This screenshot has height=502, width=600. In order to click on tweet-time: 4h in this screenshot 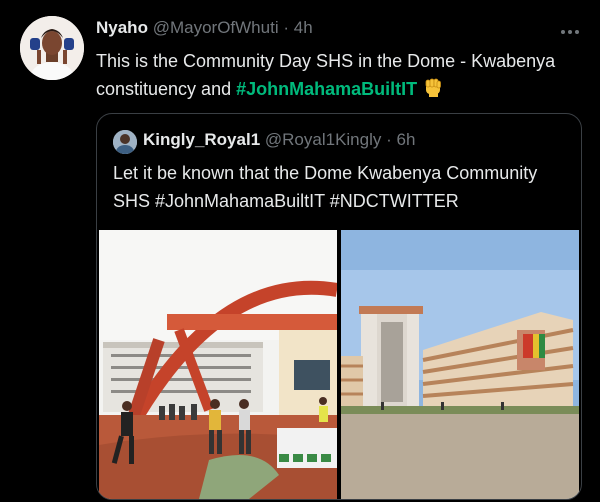, I will do `click(303, 27)`.